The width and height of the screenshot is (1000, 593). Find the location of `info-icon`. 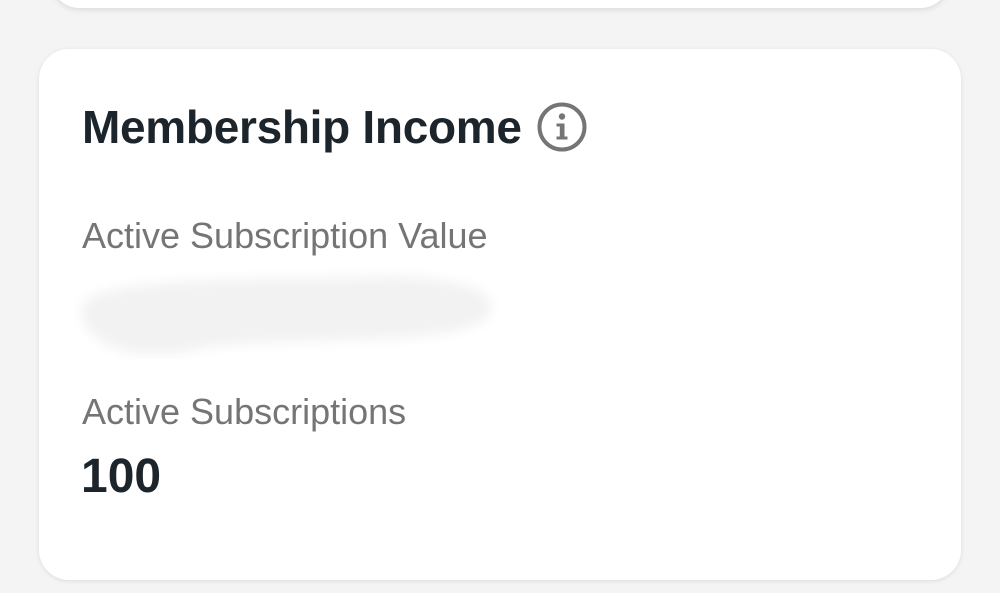

info-icon is located at coordinates (562, 127).